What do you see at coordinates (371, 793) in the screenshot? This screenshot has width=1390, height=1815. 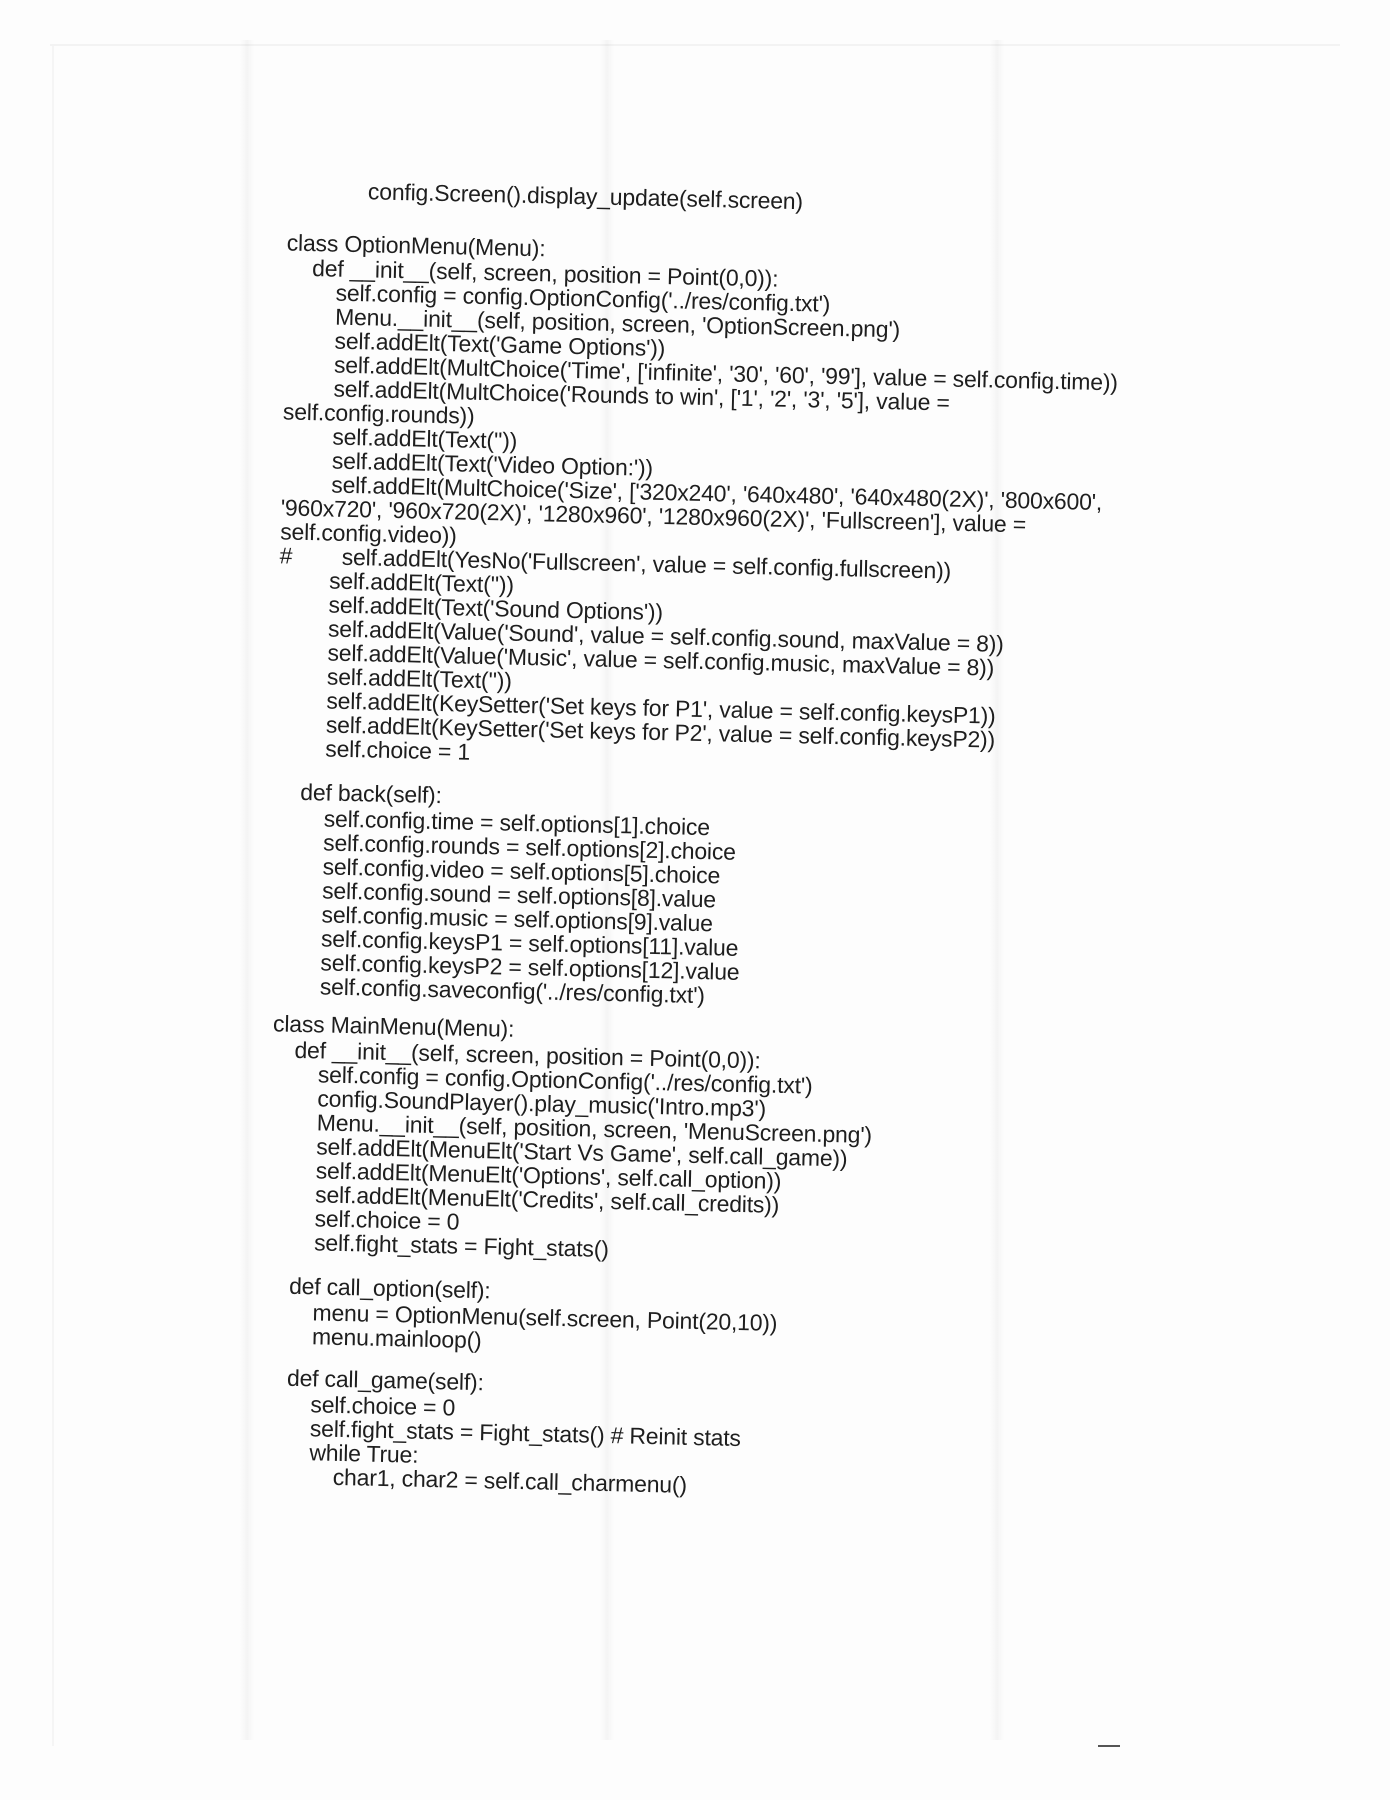 I see `method-definition-line: def back(self):` at bounding box center [371, 793].